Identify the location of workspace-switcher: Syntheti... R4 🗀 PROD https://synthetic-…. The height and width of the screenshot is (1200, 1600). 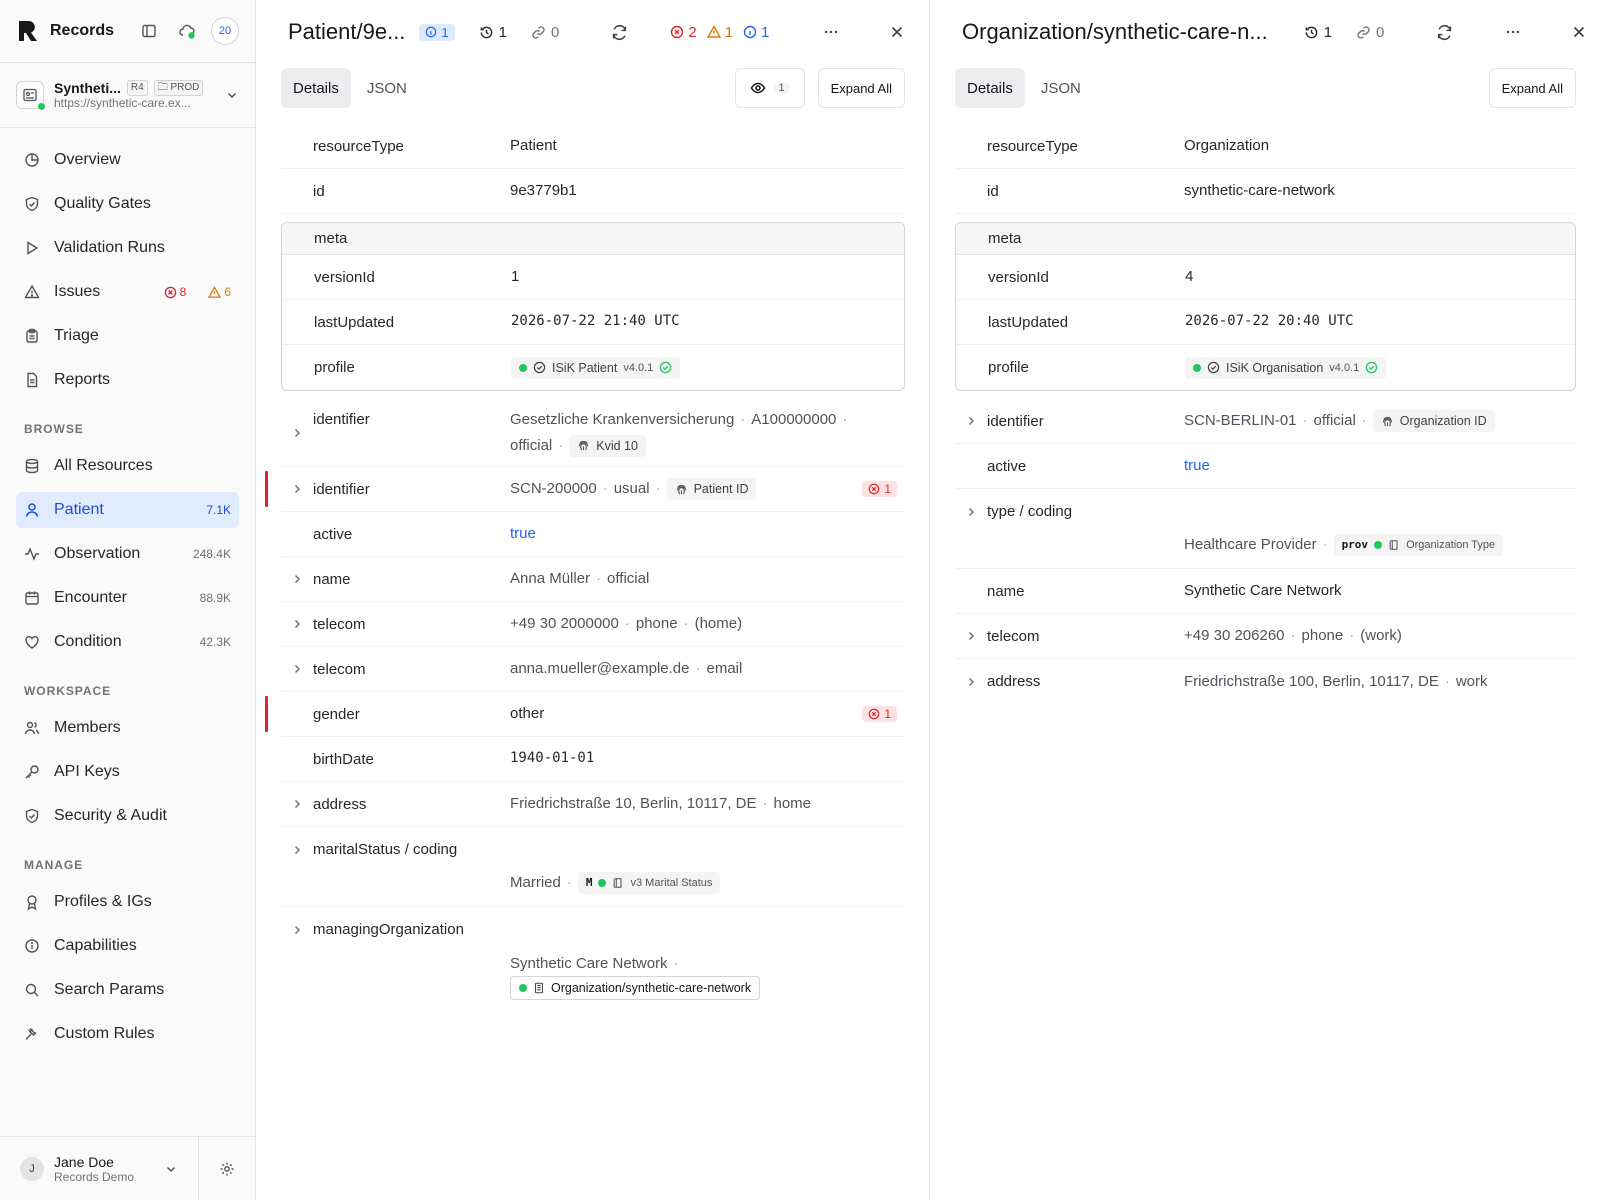
(127, 95).